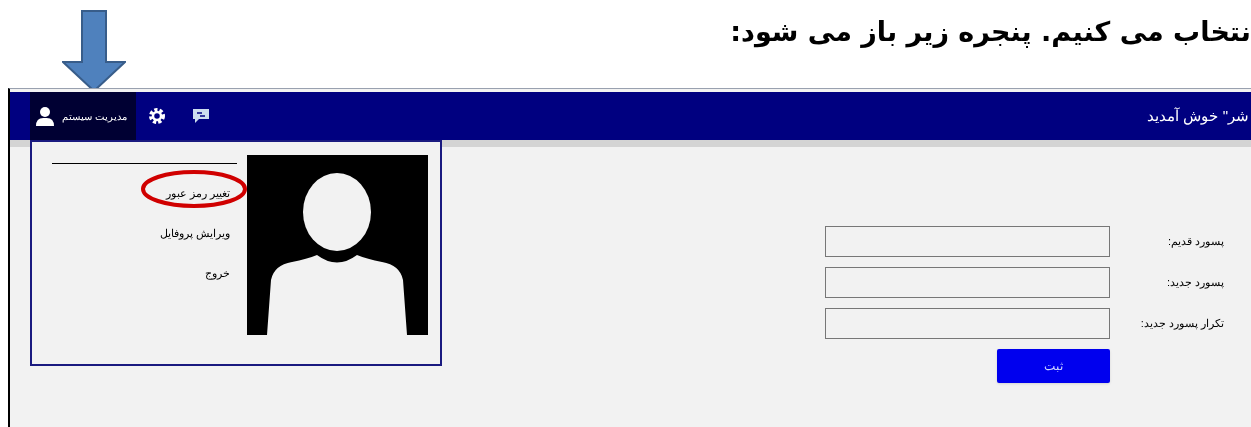 Image resolution: width=1251 pixels, height=427 pixels. Describe the element at coordinates (157, 116) in the screenshot. I see `settings-icon` at that location.